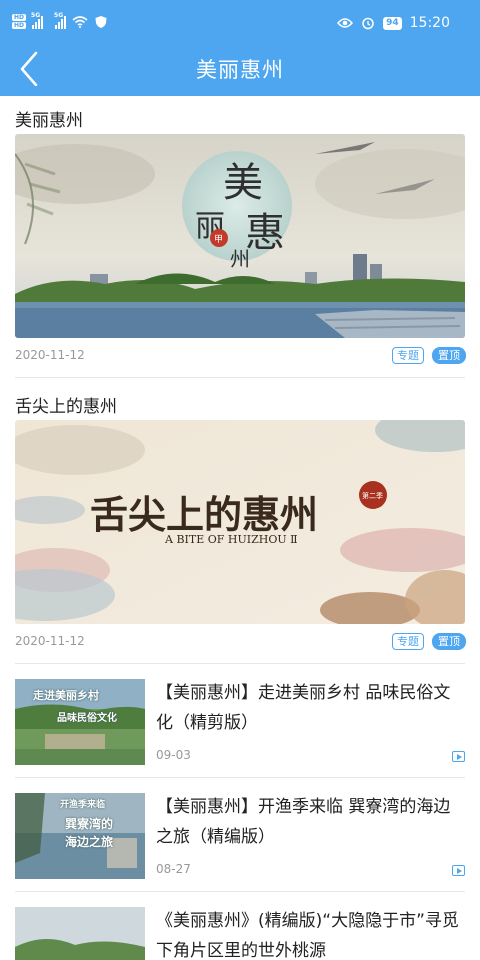 This screenshot has height=960, width=480. I want to click on banner-headline: 舌尖上的惠州, so click(204, 514).